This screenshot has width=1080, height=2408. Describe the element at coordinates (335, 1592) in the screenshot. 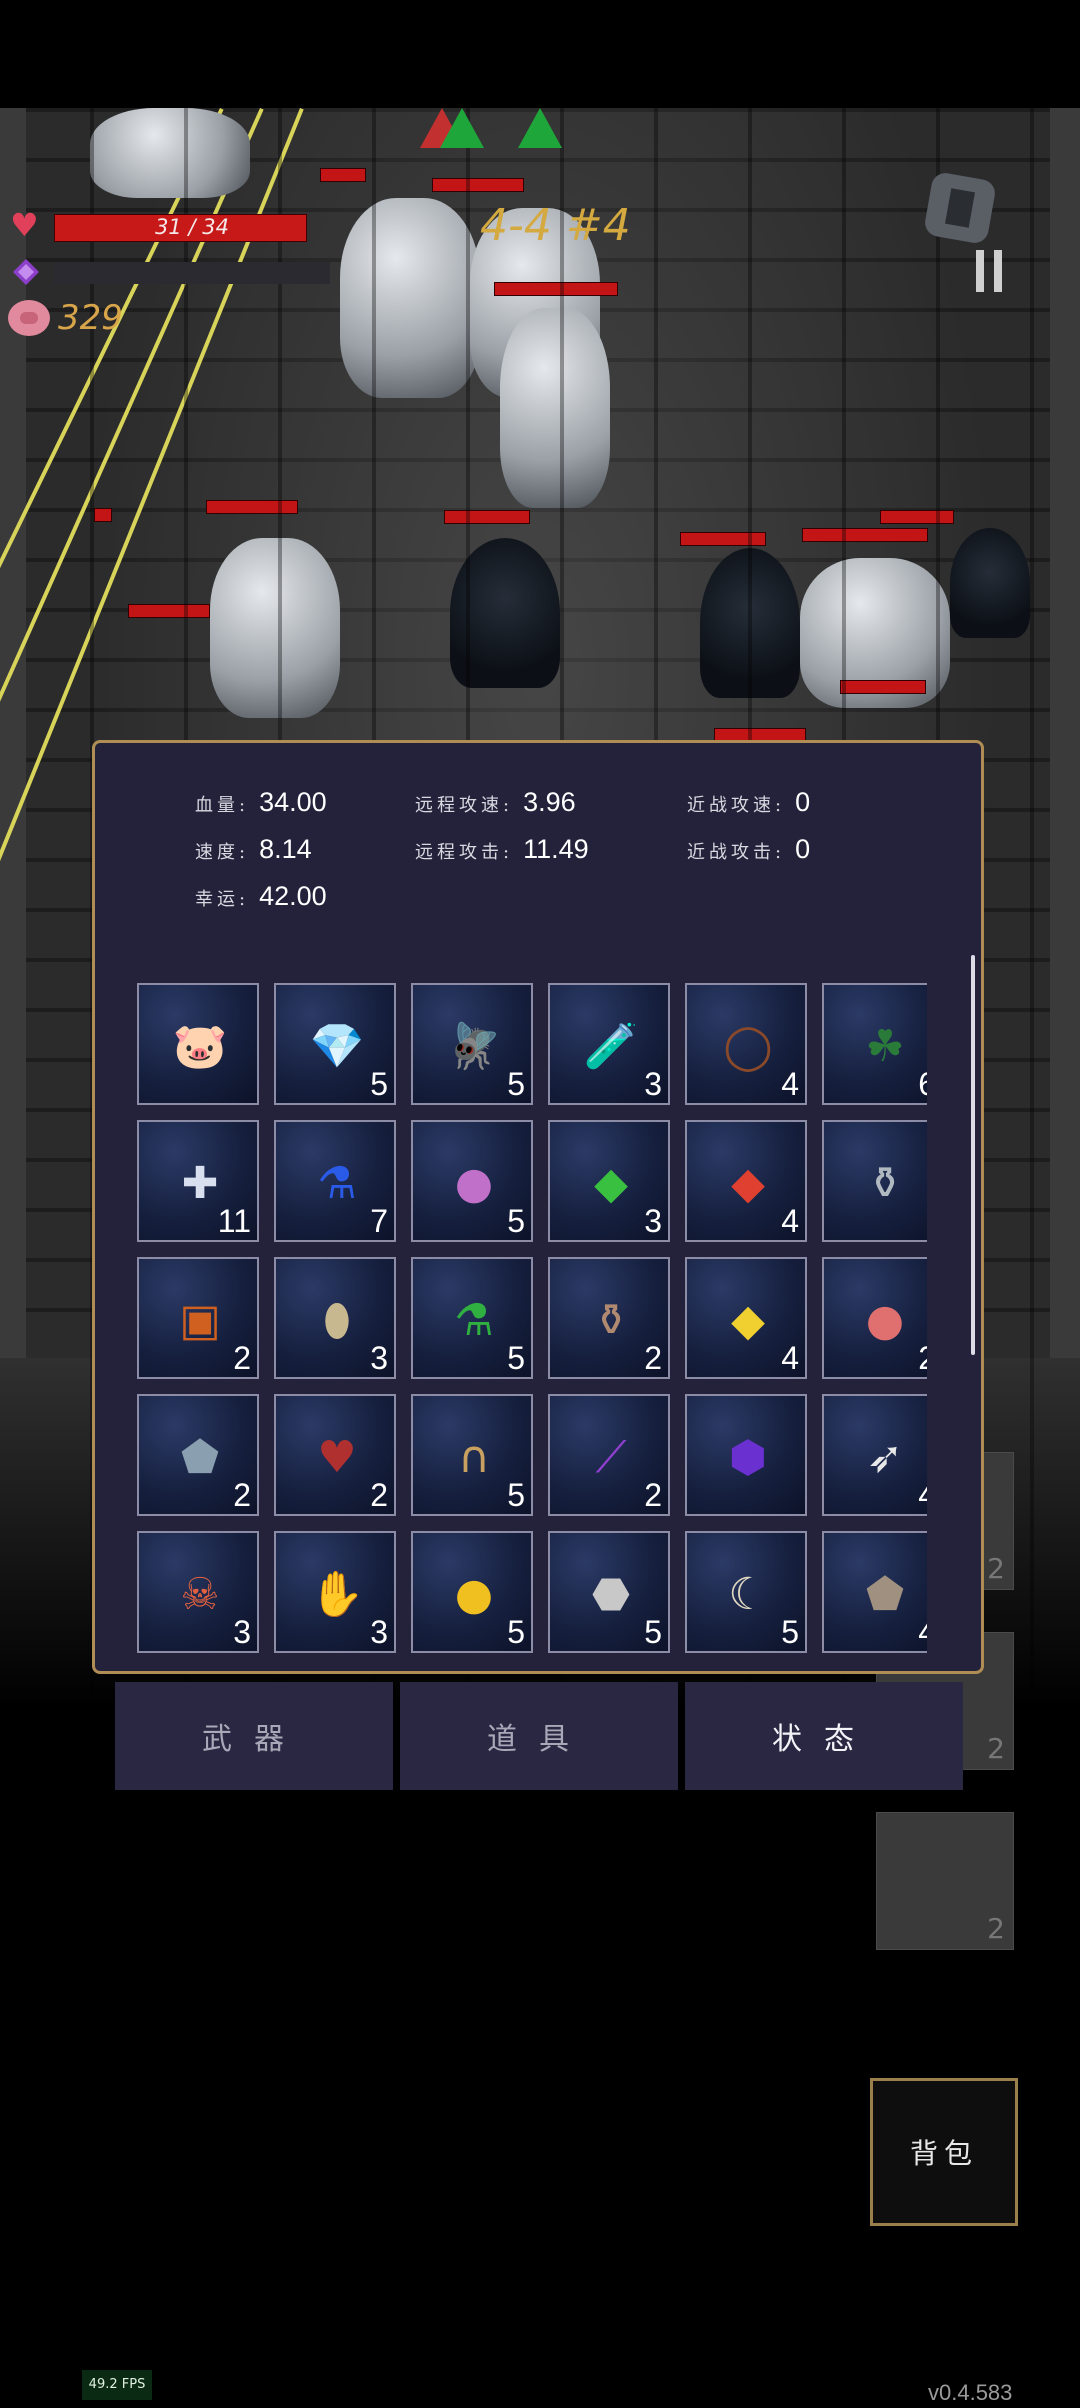

I see `inventory-slot: ✋ 3` at that location.